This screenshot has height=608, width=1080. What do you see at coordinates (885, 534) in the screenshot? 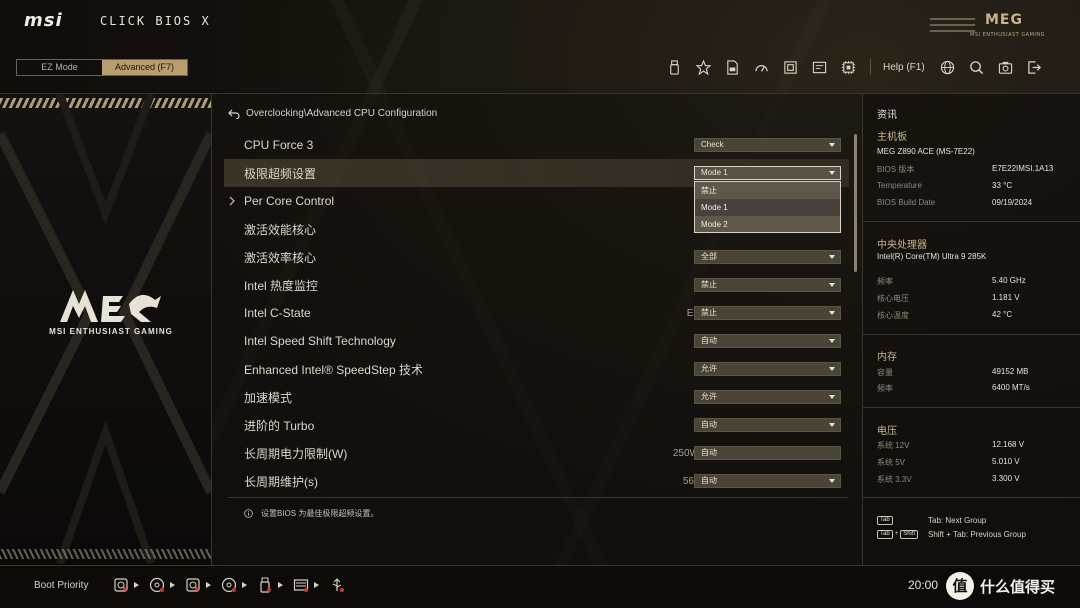
I see `tab-key-icon: Tab` at bounding box center [885, 534].